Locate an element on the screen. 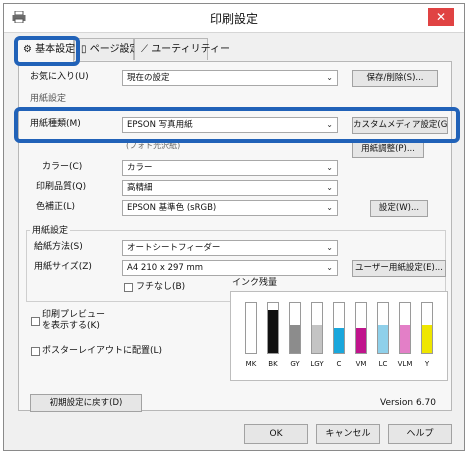 The height and width of the screenshot is (457, 470). paper-size-label: 用紙サイズ(Z) is located at coordinates (63, 267).